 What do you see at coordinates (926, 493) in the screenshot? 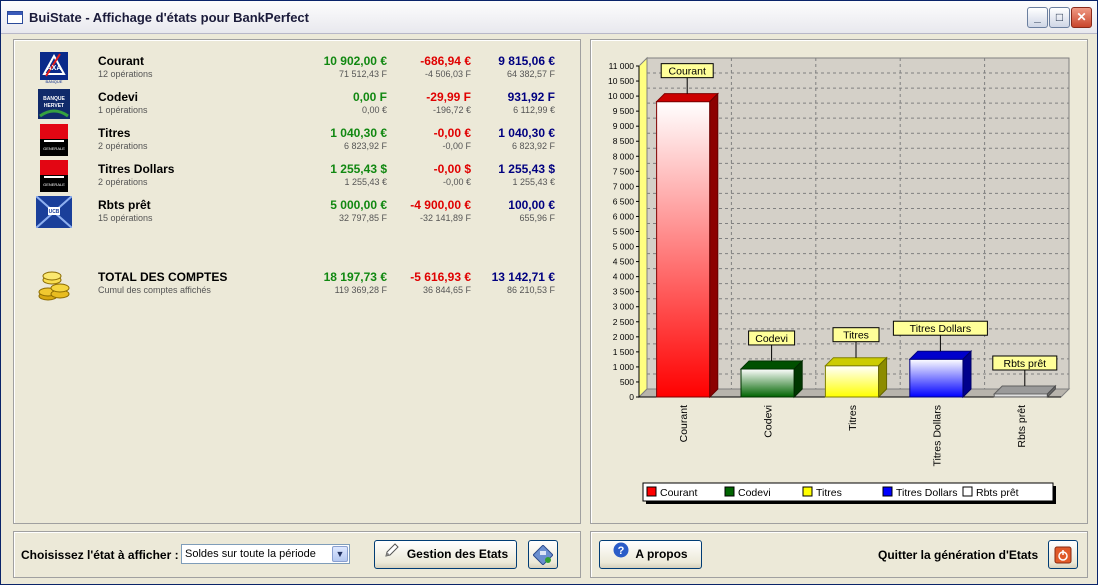
I see `legend-label: Titres Dollars` at bounding box center [926, 493].